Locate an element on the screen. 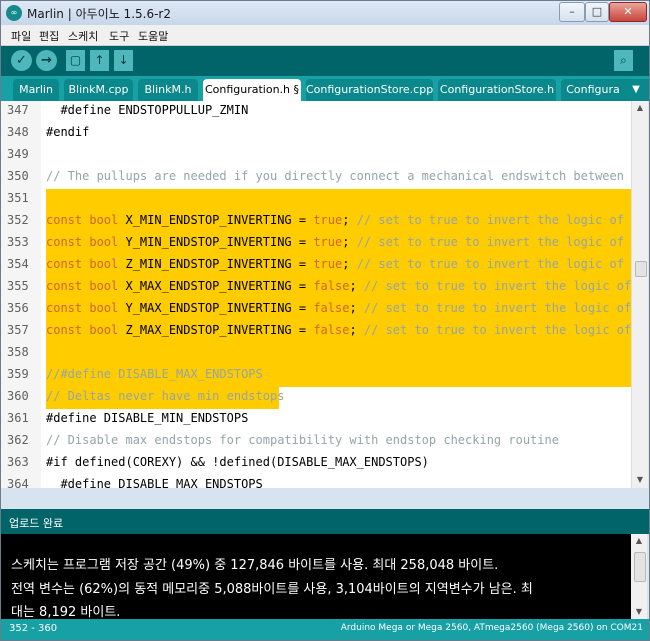 The height and width of the screenshot is (641, 650). line-number: 363 is located at coordinates (18, 462).